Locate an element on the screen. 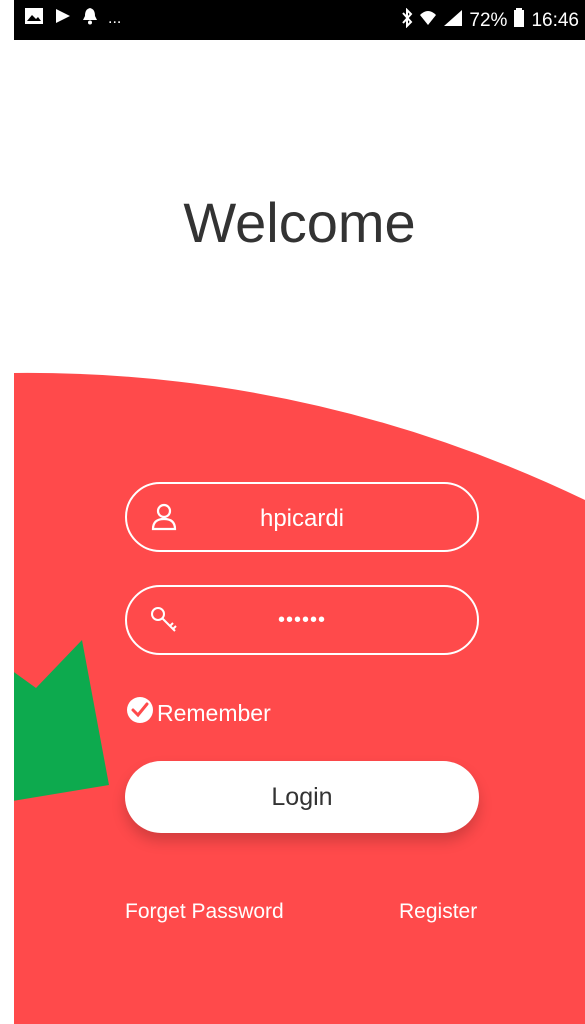 The height and width of the screenshot is (1024, 585). media-icon is located at coordinates (63, 19).